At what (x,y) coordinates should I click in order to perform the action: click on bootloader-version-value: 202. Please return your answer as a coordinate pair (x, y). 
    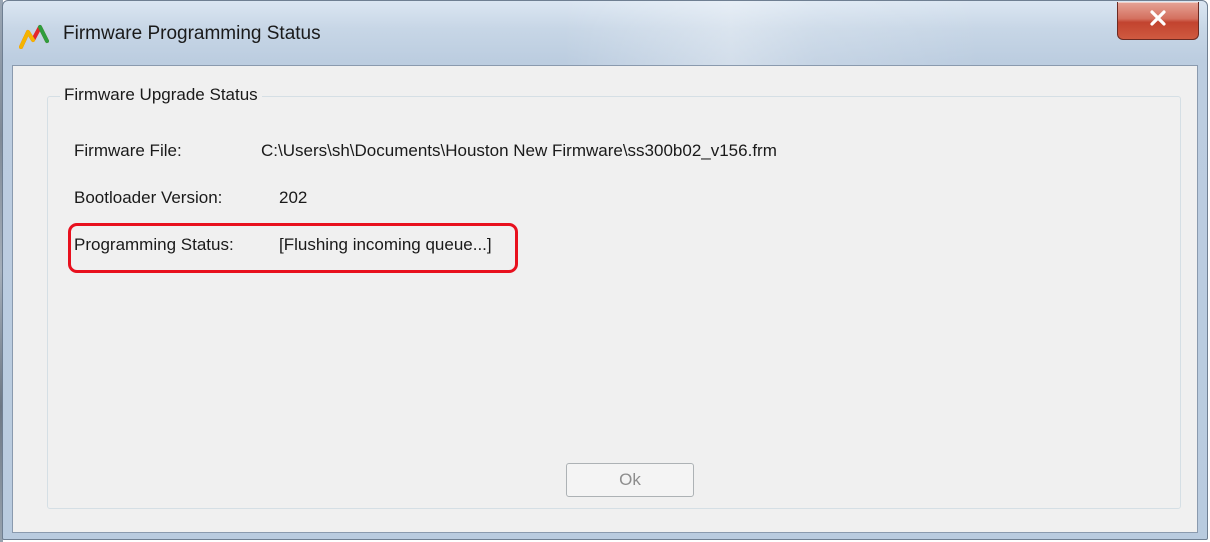
    Looking at the image, I should click on (293, 197).